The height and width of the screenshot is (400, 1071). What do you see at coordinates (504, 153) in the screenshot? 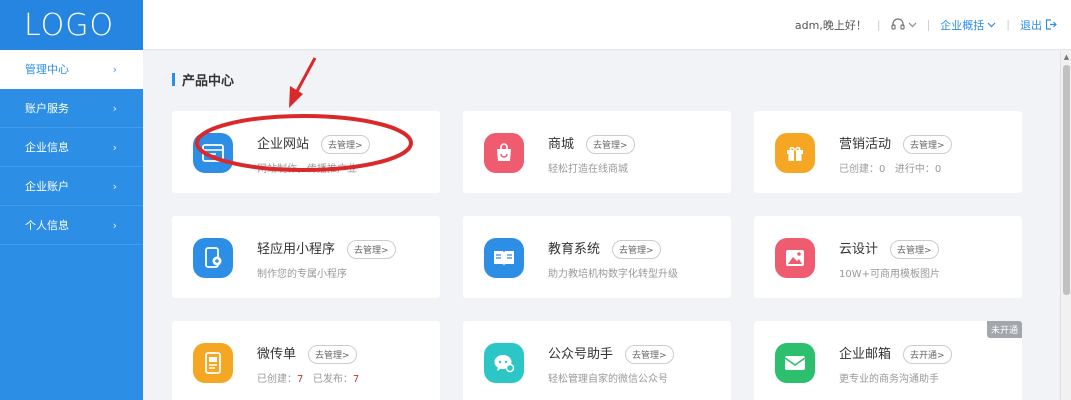
I see `shopping-bag-icon` at bounding box center [504, 153].